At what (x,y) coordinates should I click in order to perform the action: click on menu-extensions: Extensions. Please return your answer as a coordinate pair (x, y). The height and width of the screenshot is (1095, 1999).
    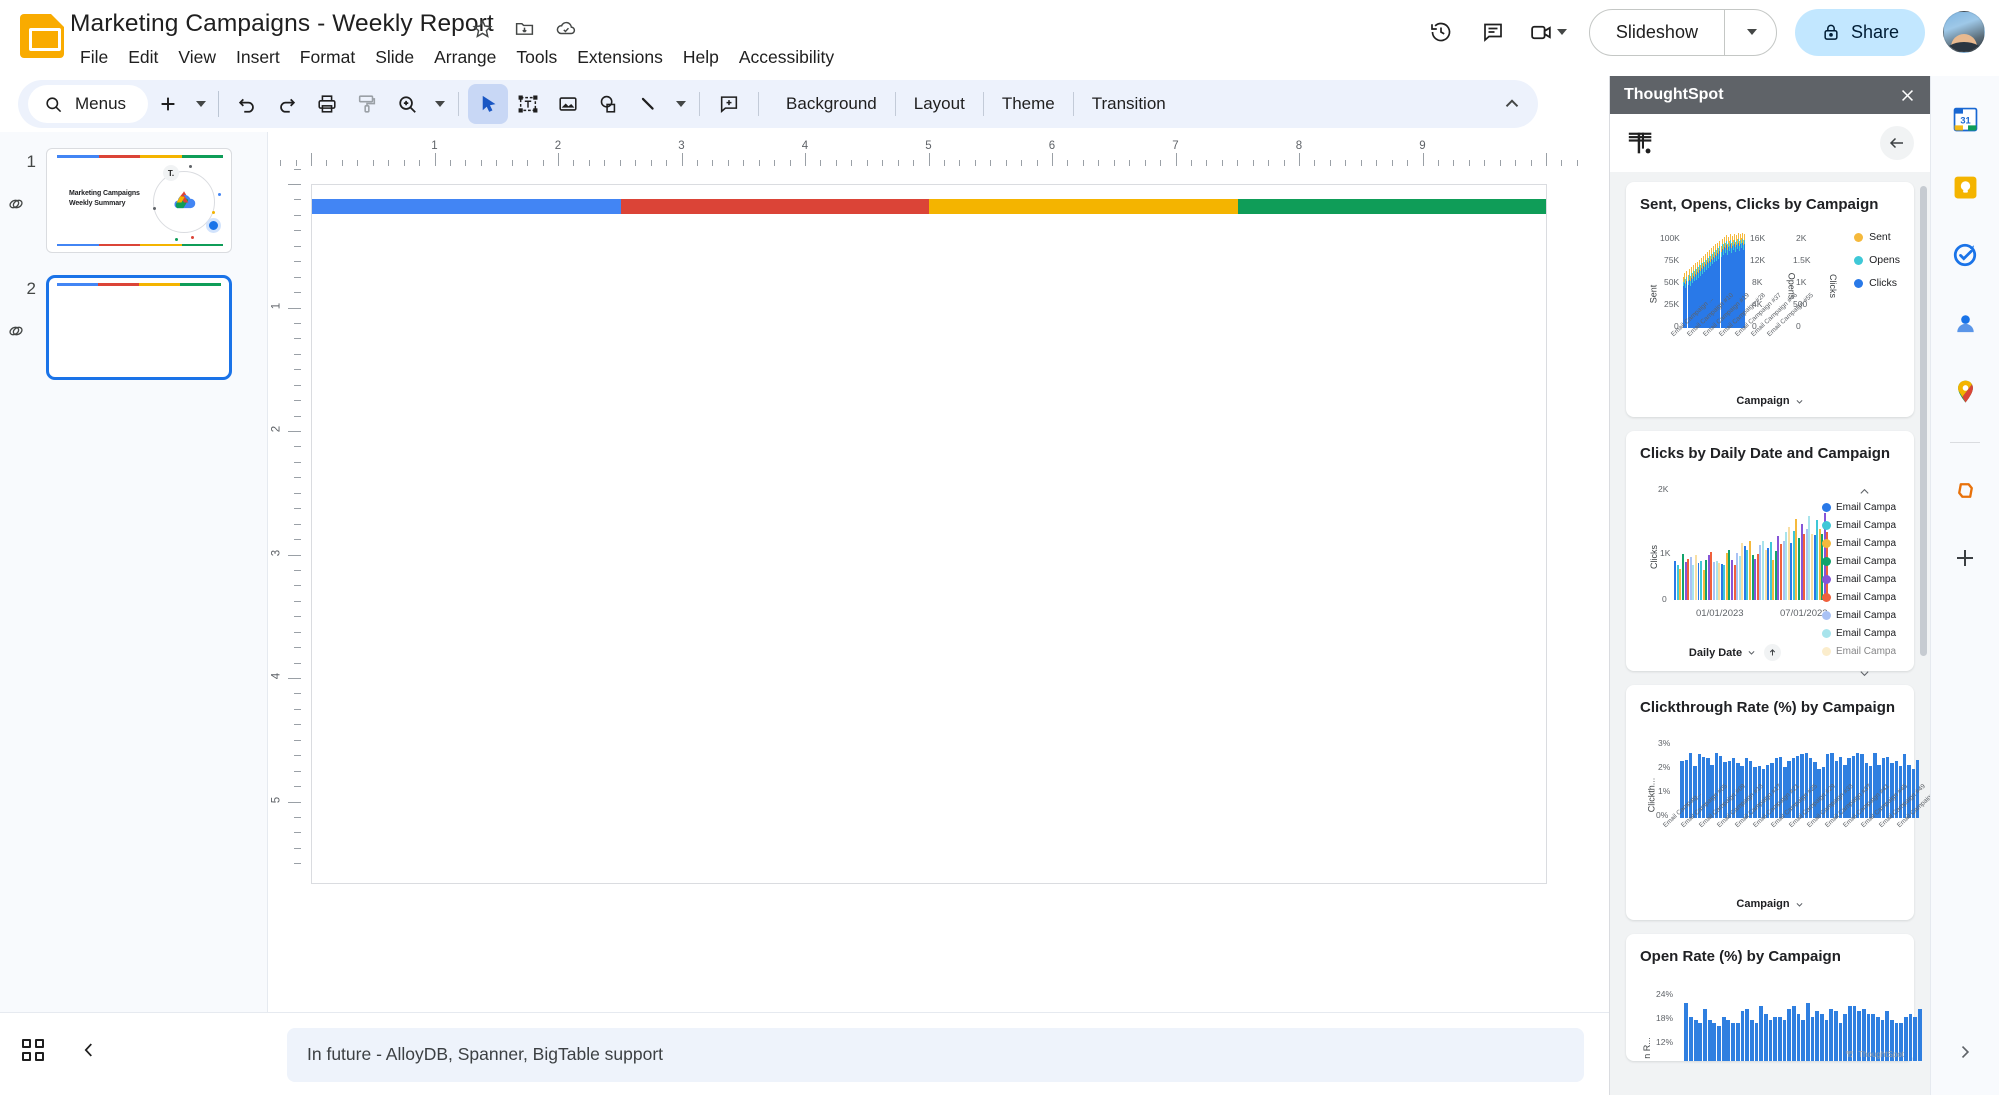
    Looking at the image, I should click on (620, 57).